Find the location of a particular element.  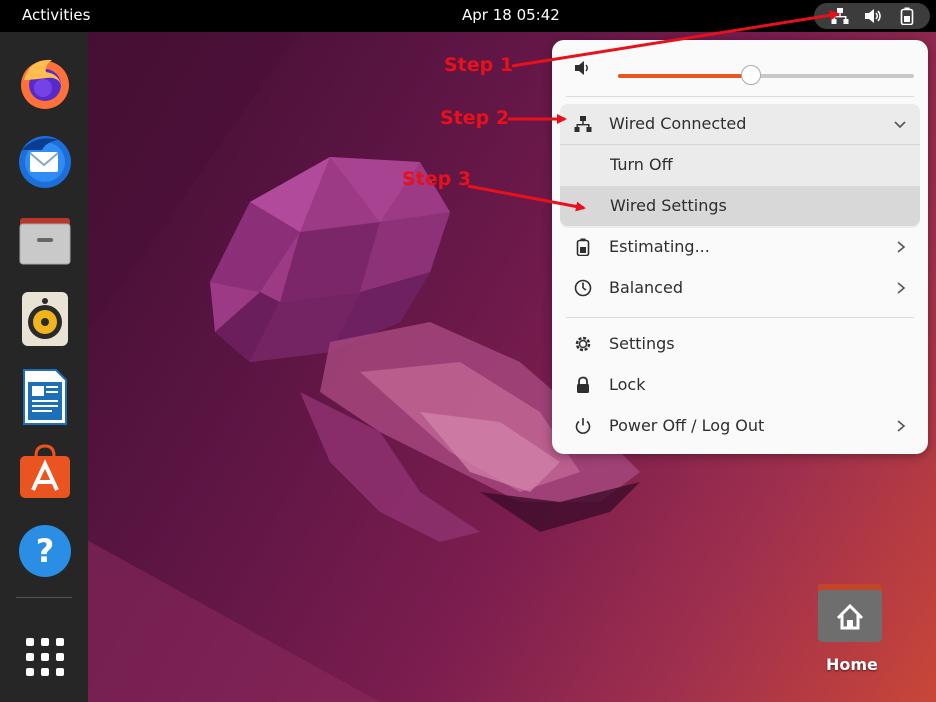

firefox-icon is located at coordinates (45, 83).